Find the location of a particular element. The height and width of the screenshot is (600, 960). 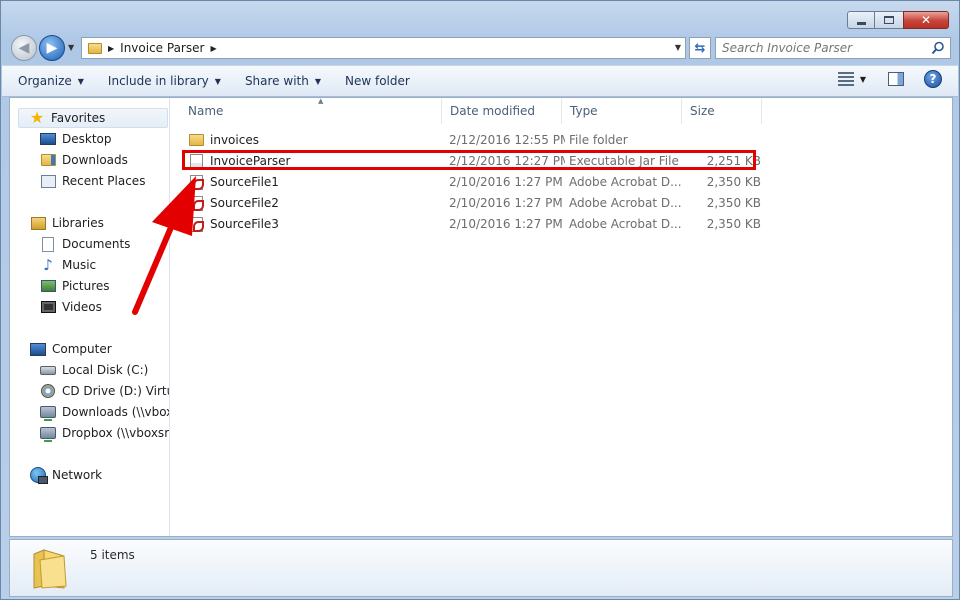

recent-pages-dropdown: ▼ is located at coordinates (71, 47).